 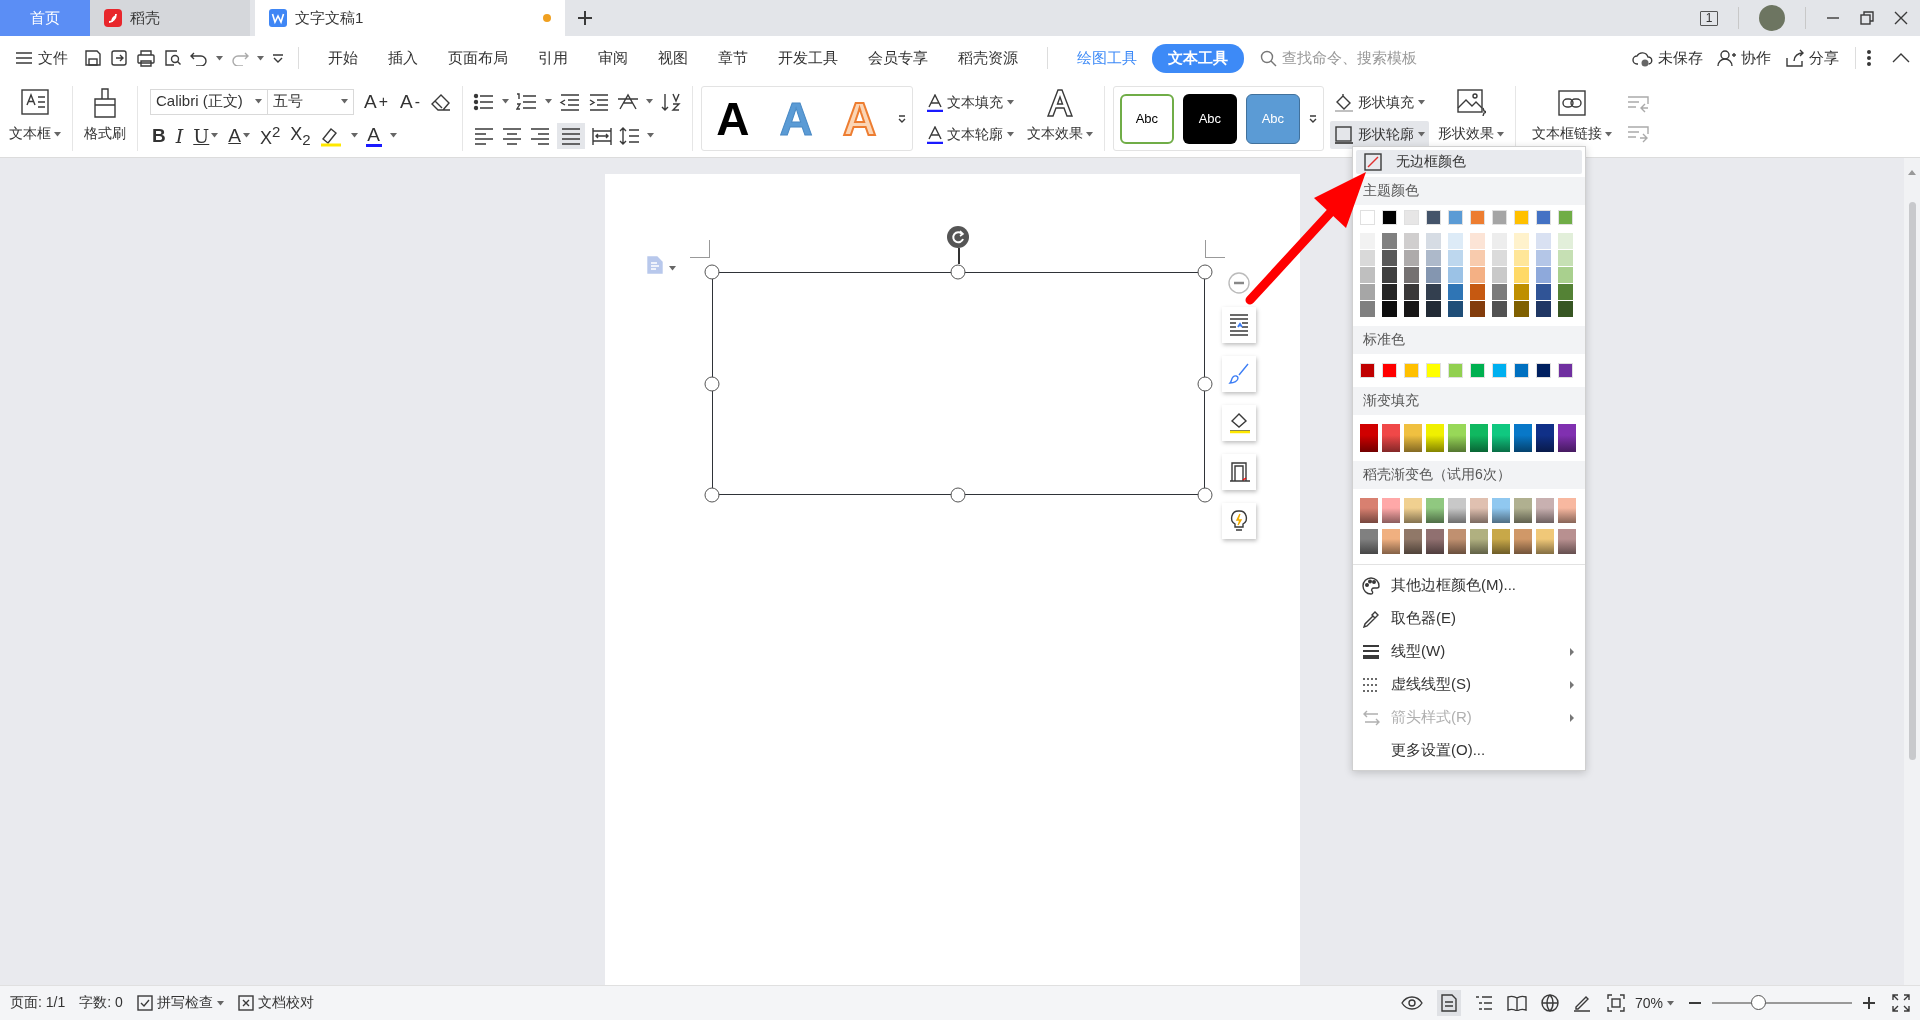 What do you see at coordinates (970, 102) in the screenshot?
I see `text-fill-button: 文本填充` at bounding box center [970, 102].